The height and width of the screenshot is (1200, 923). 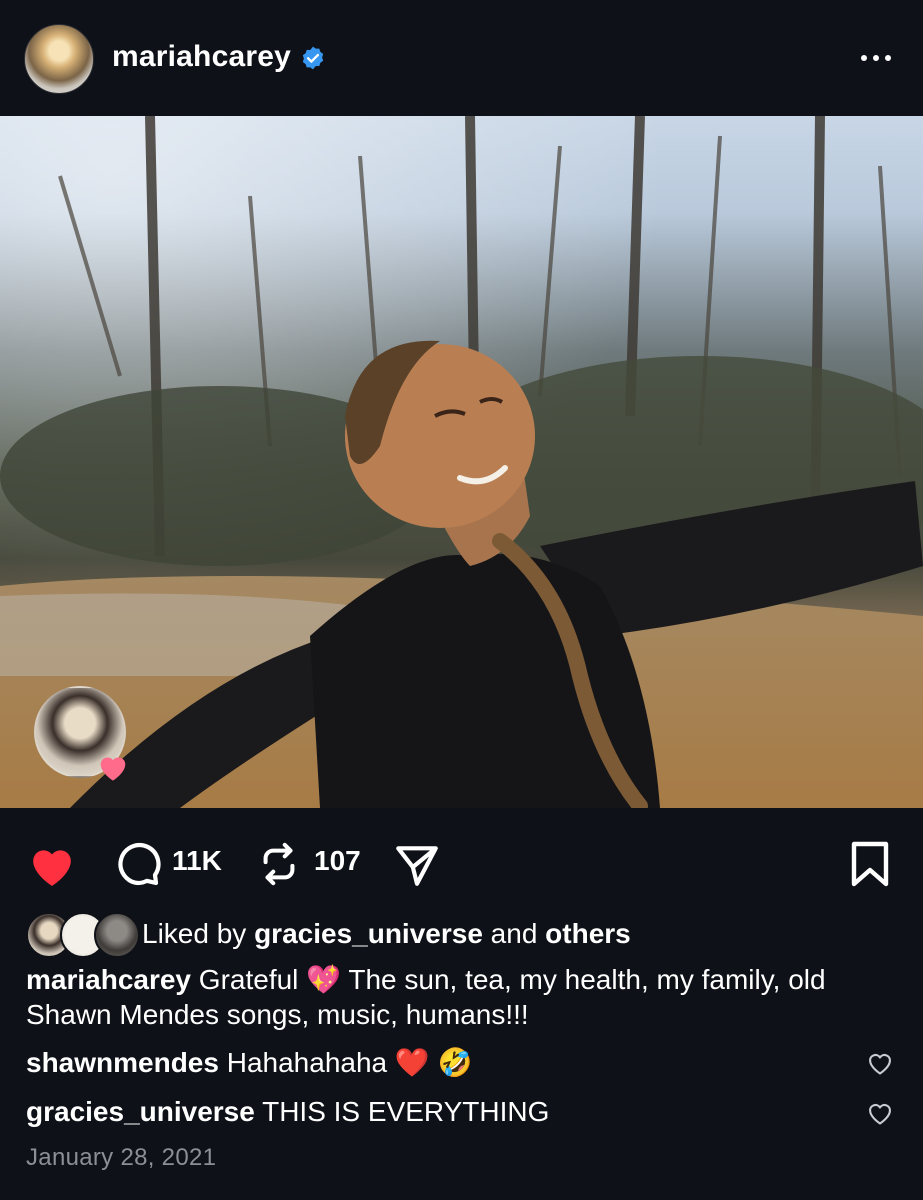 I want to click on post-actions-bar, so click(x=461, y=858).